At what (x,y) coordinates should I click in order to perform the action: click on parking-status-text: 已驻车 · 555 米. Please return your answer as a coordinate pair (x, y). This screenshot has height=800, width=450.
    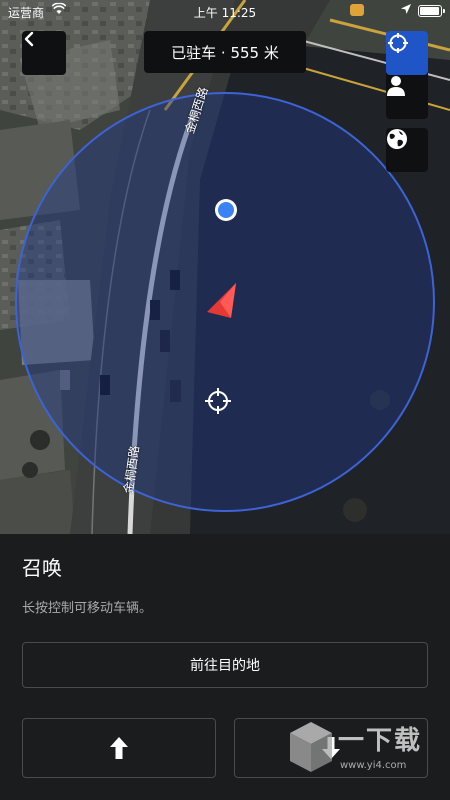
    Looking at the image, I should click on (225, 52).